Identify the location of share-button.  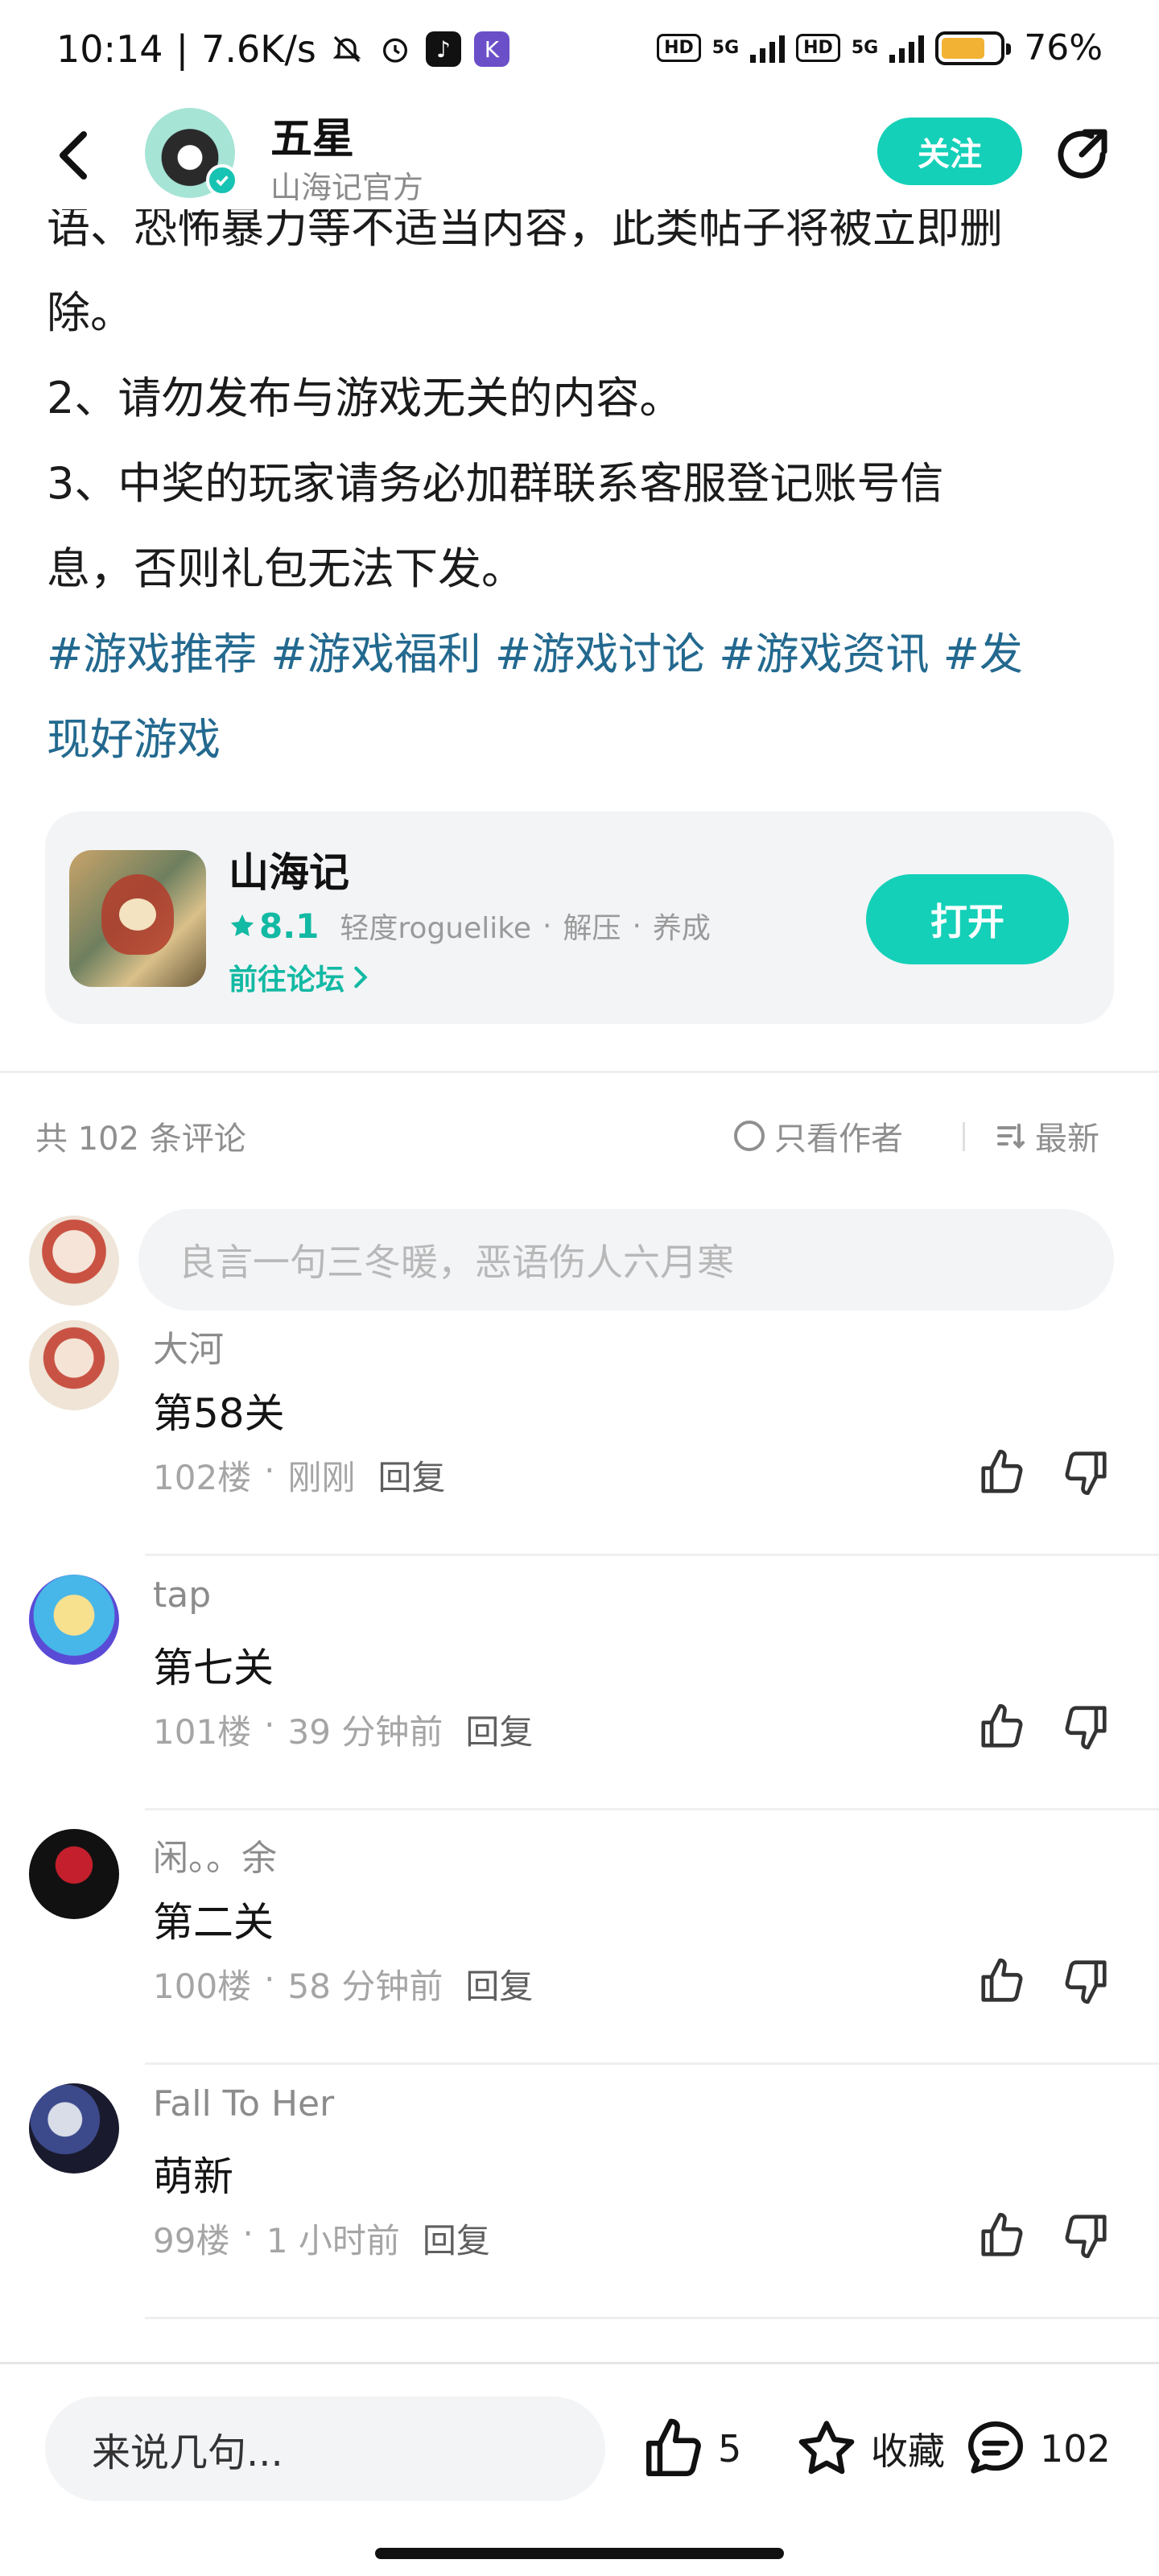
(1082, 154).